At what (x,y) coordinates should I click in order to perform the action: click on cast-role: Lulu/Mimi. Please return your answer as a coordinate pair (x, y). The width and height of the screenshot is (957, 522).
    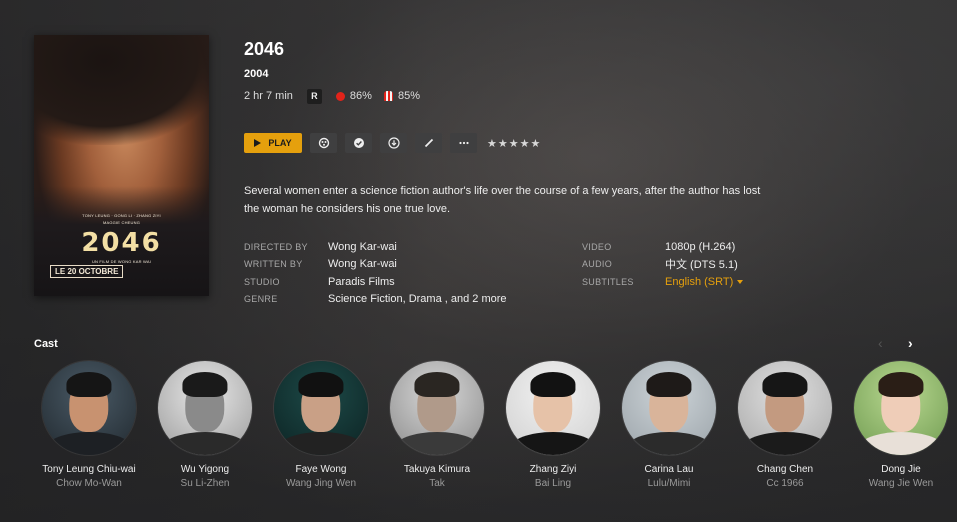
    Looking at the image, I should click on (669, 483).